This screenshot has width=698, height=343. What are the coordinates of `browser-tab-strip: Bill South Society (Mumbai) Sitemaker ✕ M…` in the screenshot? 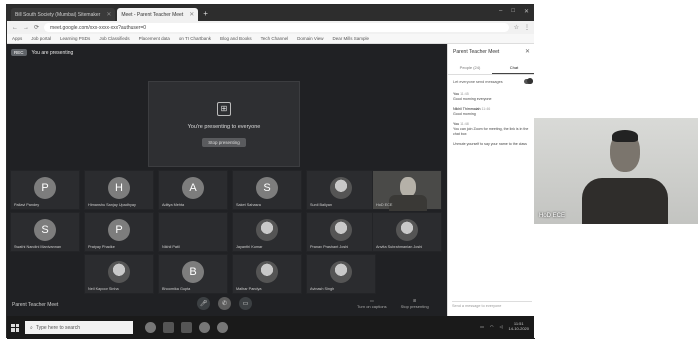 It's located at (271, 13).